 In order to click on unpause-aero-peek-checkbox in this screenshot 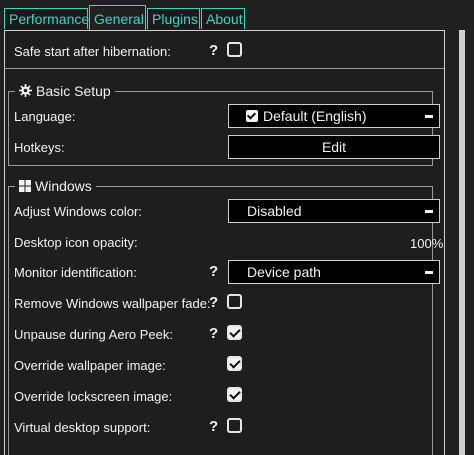, I will do `click(234, 332)`.